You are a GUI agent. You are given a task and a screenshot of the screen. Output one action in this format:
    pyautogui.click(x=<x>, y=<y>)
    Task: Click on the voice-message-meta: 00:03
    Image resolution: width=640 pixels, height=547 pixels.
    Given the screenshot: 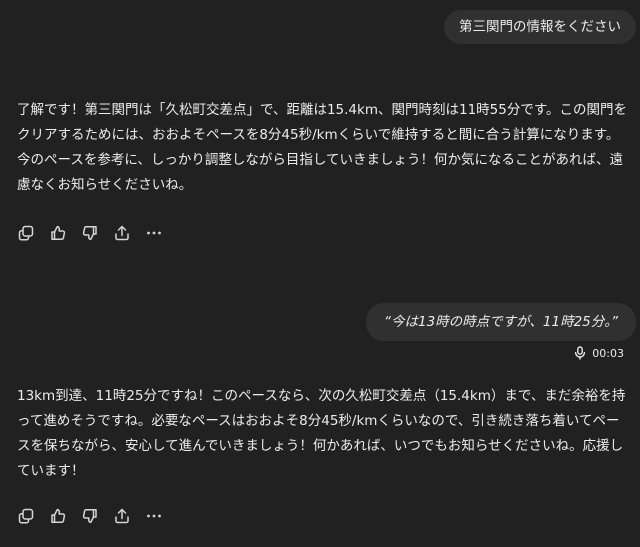 What is the action you would take?
    pyautogui.click(x=599, y=353)
    